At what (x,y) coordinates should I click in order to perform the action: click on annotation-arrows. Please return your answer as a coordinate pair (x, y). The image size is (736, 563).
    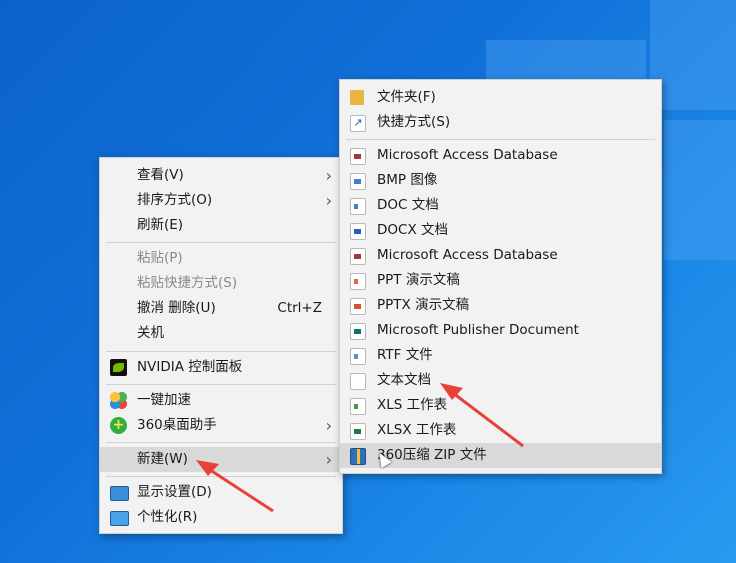
    Looking at the image, I should click on (360, 448).